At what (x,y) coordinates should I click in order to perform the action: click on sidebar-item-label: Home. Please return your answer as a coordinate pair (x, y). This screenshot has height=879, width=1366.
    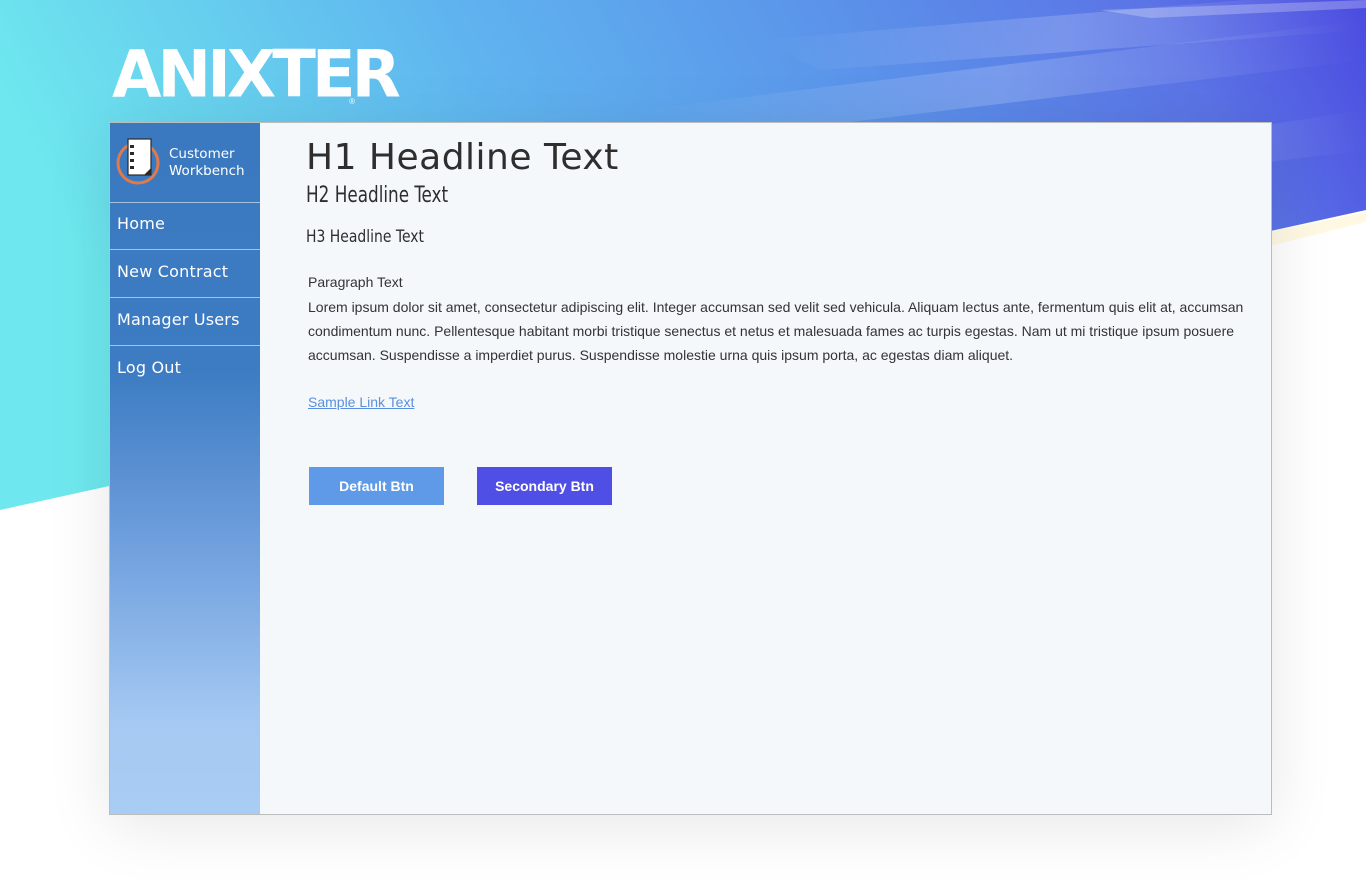
    Looking at the image, I should click on (141, 223).